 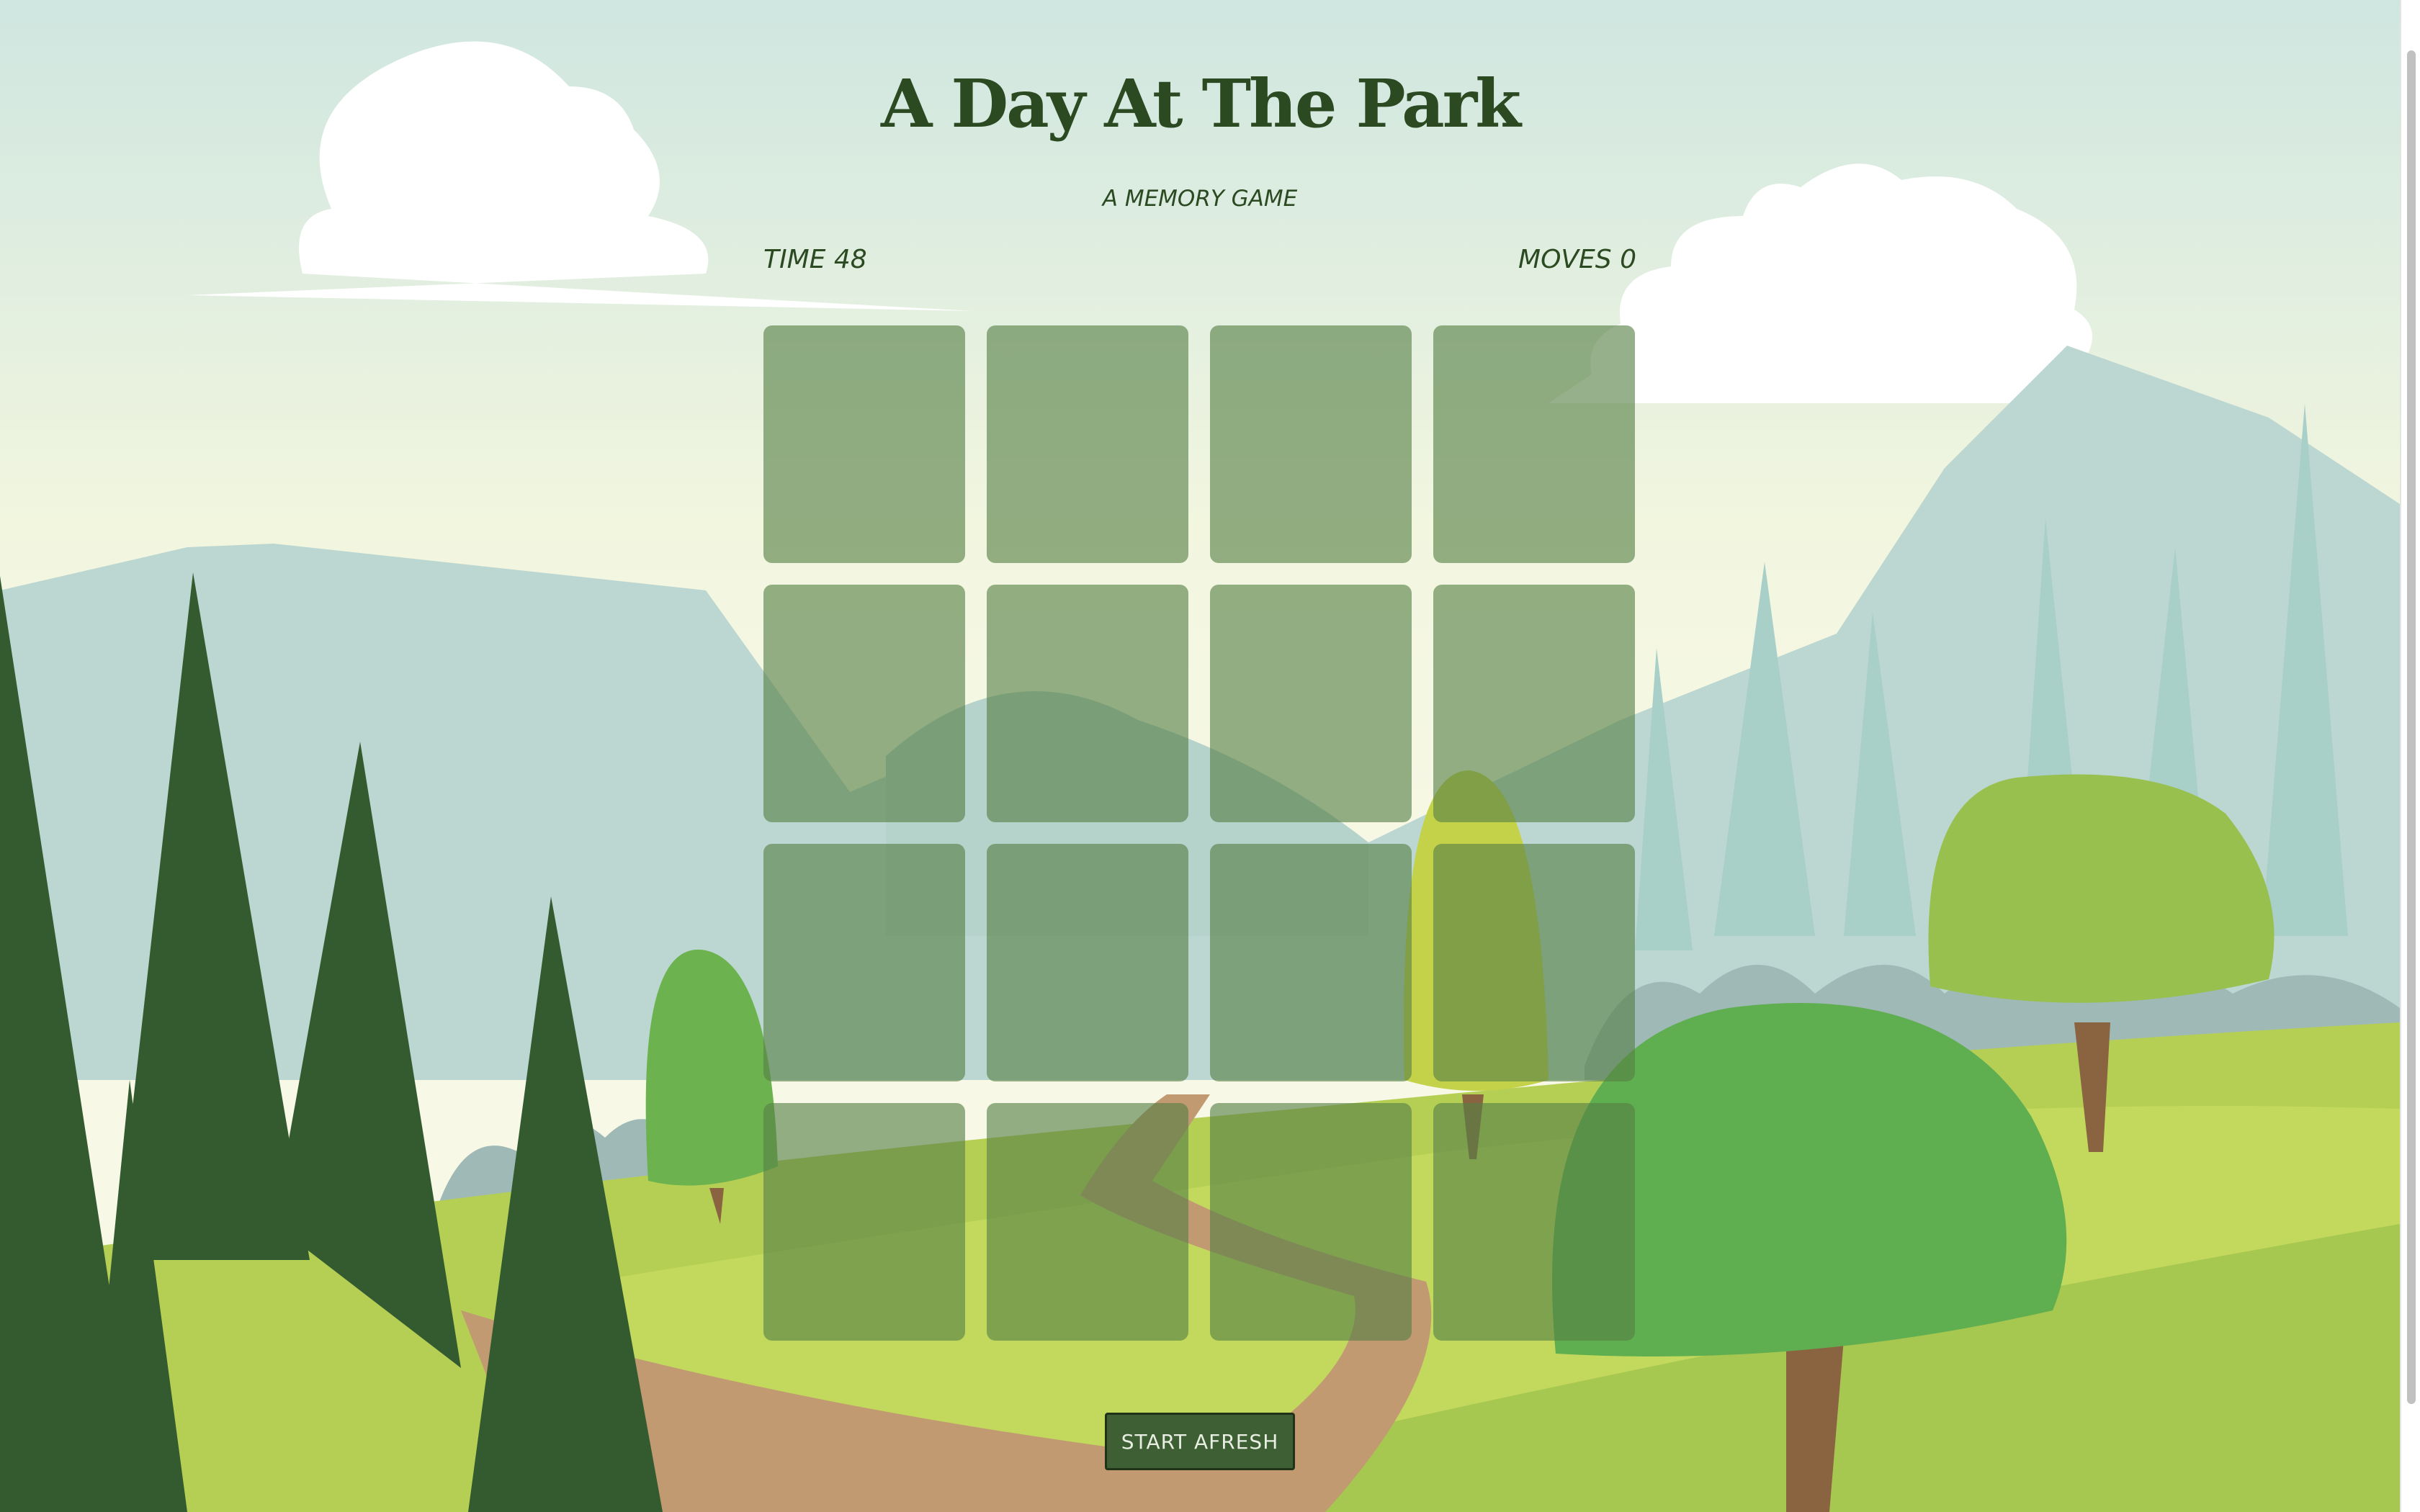 What do you see at coordinates (1200, 104) in the screenshot?
I see `page-title: A Day At The Park` at bounding box center [1200, 104].